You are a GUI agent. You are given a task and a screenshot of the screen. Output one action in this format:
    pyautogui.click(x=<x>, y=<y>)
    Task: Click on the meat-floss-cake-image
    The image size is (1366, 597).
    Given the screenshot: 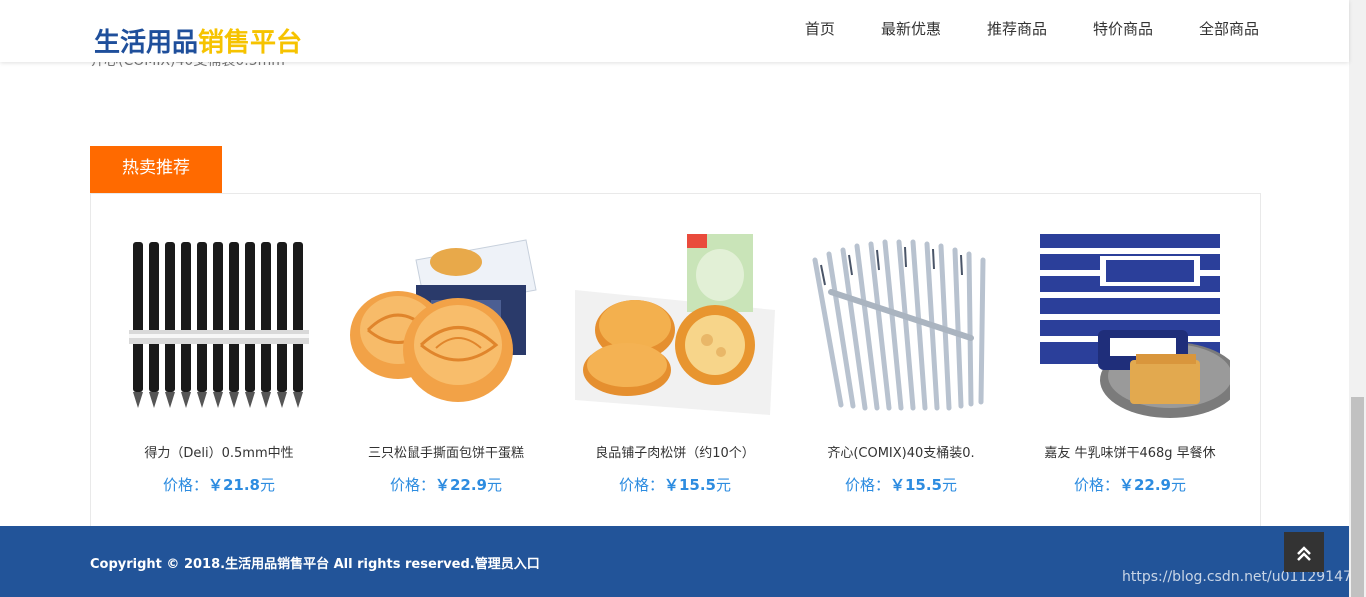 What is the action you would take?
    pyautogui.click(x=675, y=325)
    